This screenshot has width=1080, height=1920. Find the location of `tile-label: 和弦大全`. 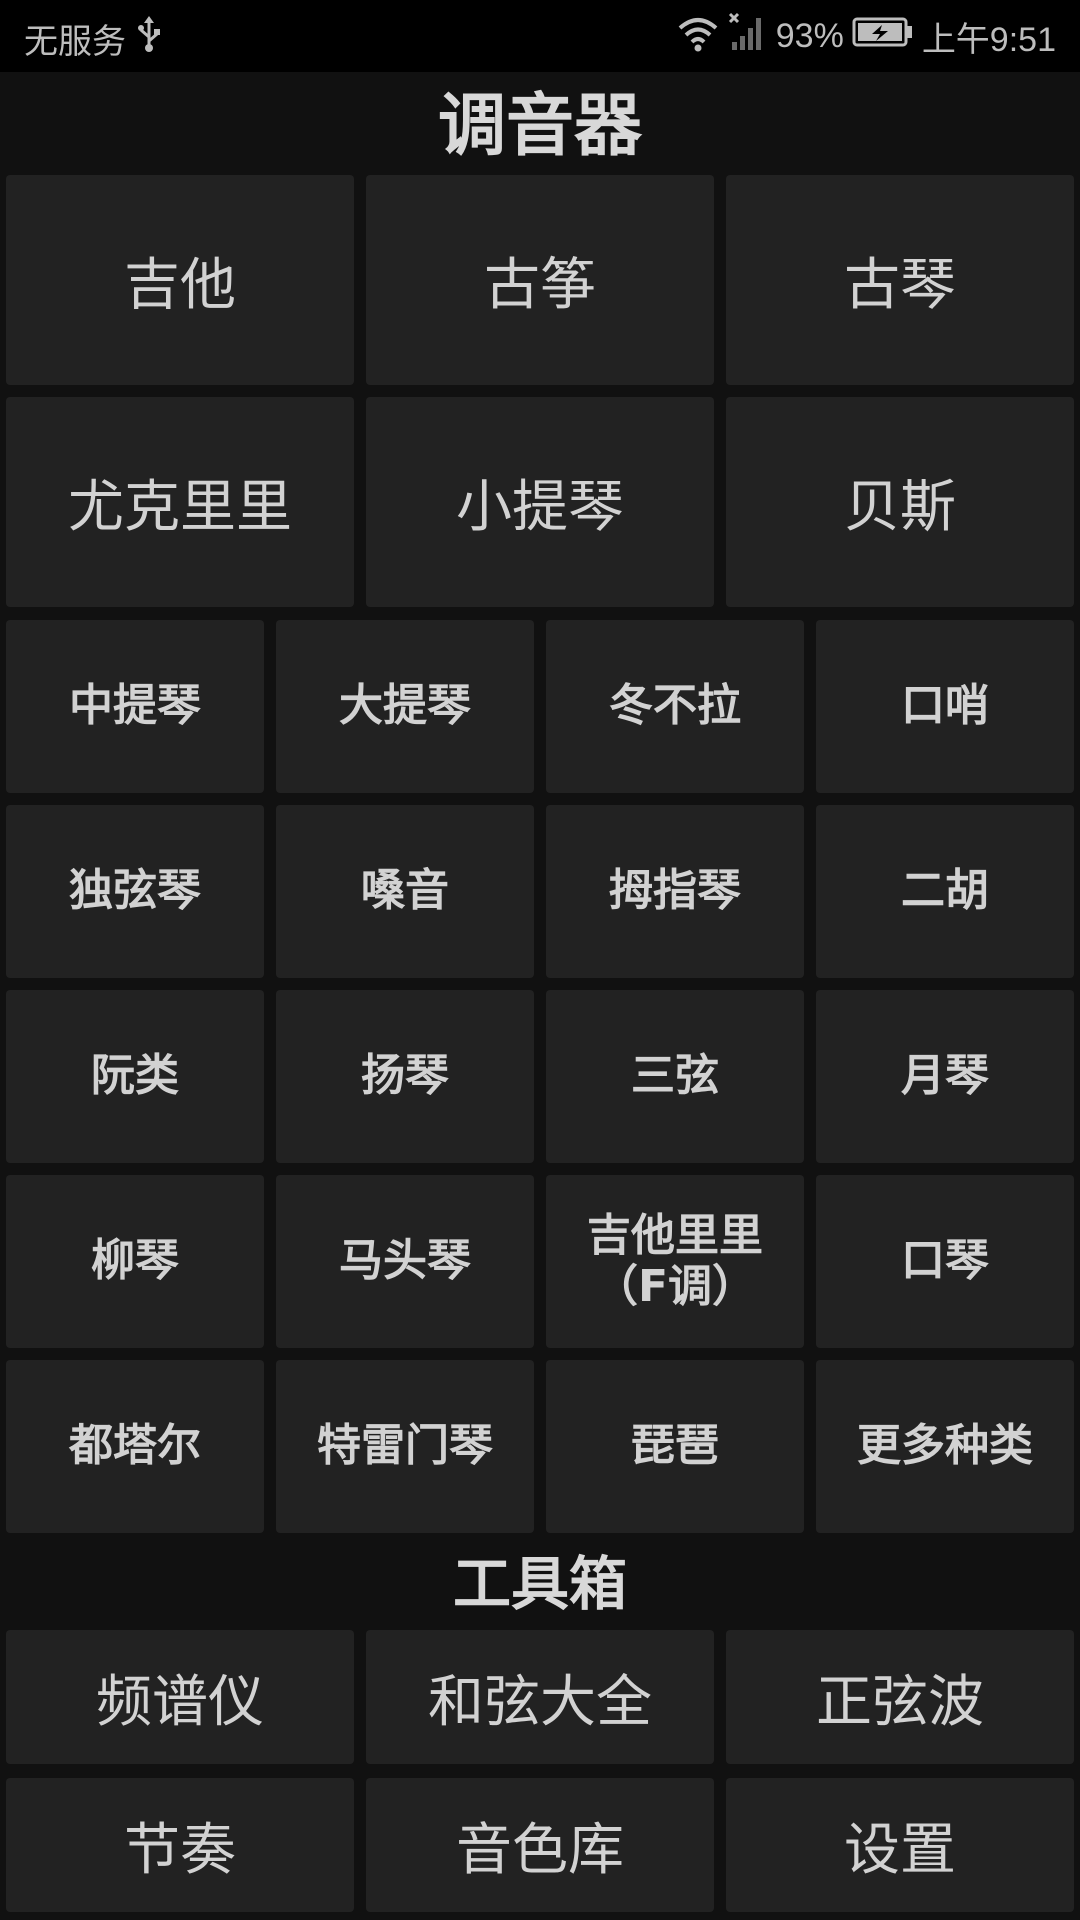

tile-label: 和弦大全 is located at coordinates (540, 1702).